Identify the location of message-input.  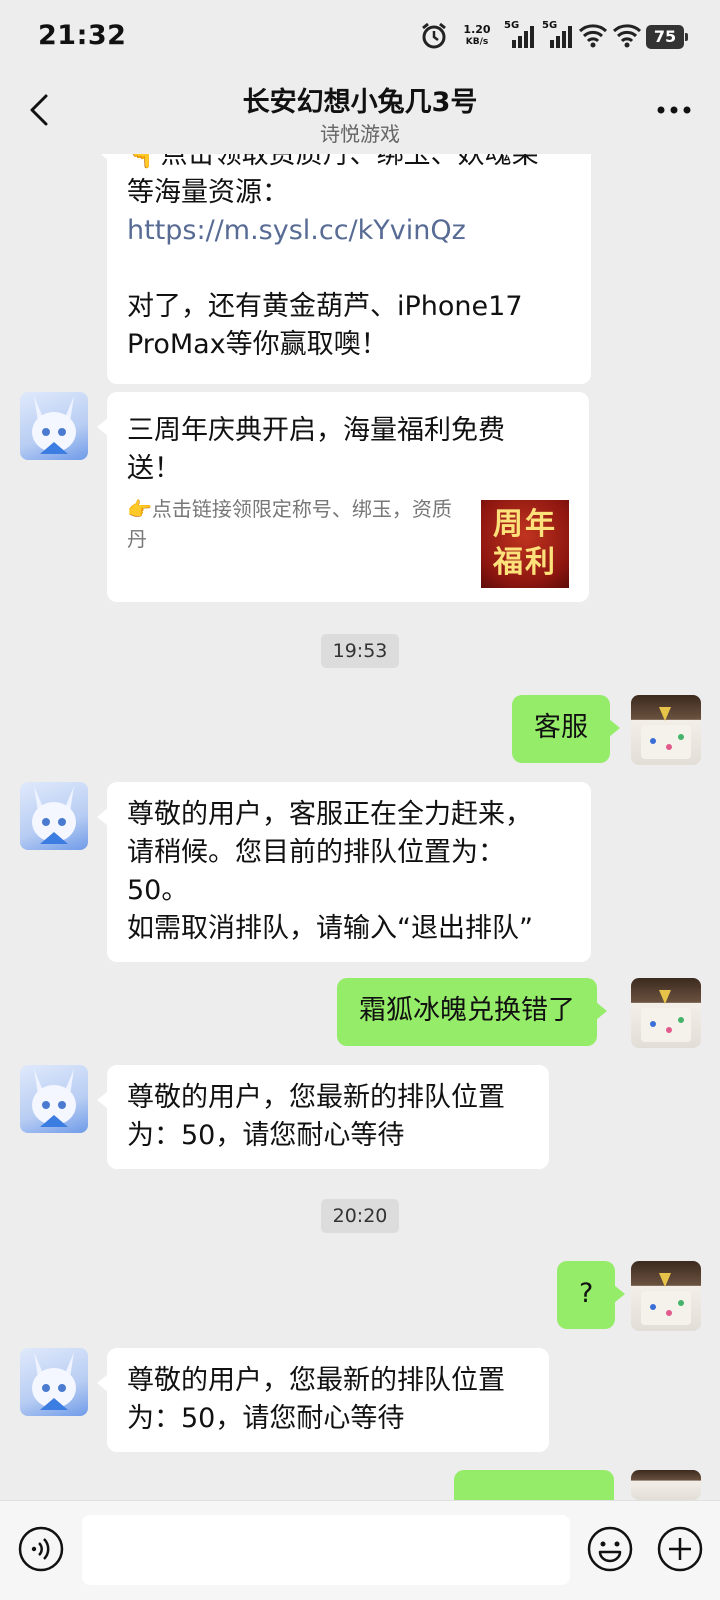
(326, 1550).